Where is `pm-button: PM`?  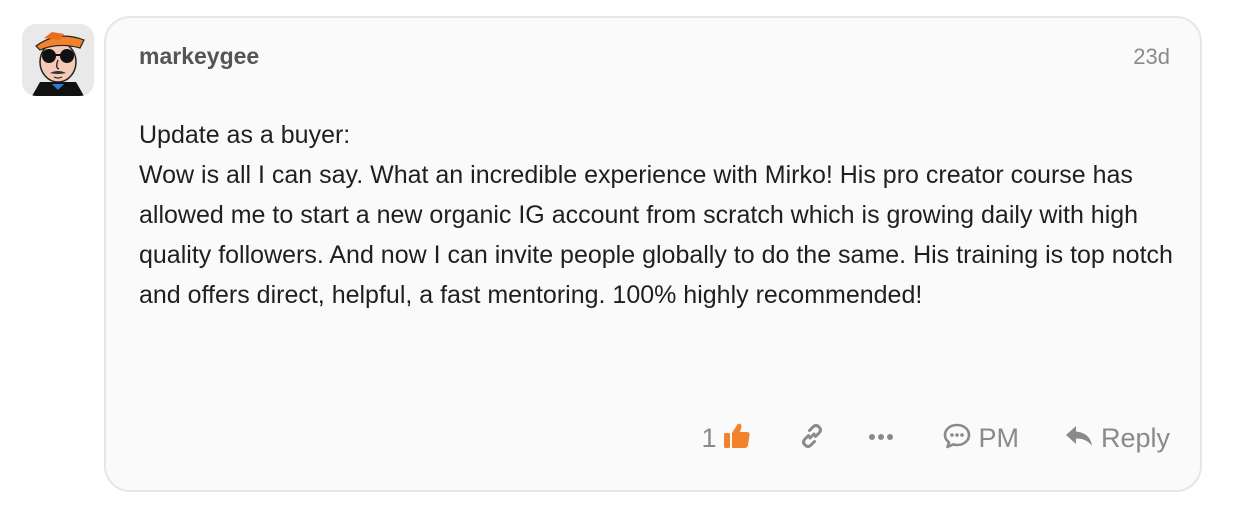
pm-button: PM is located at coordinates (980, 438).